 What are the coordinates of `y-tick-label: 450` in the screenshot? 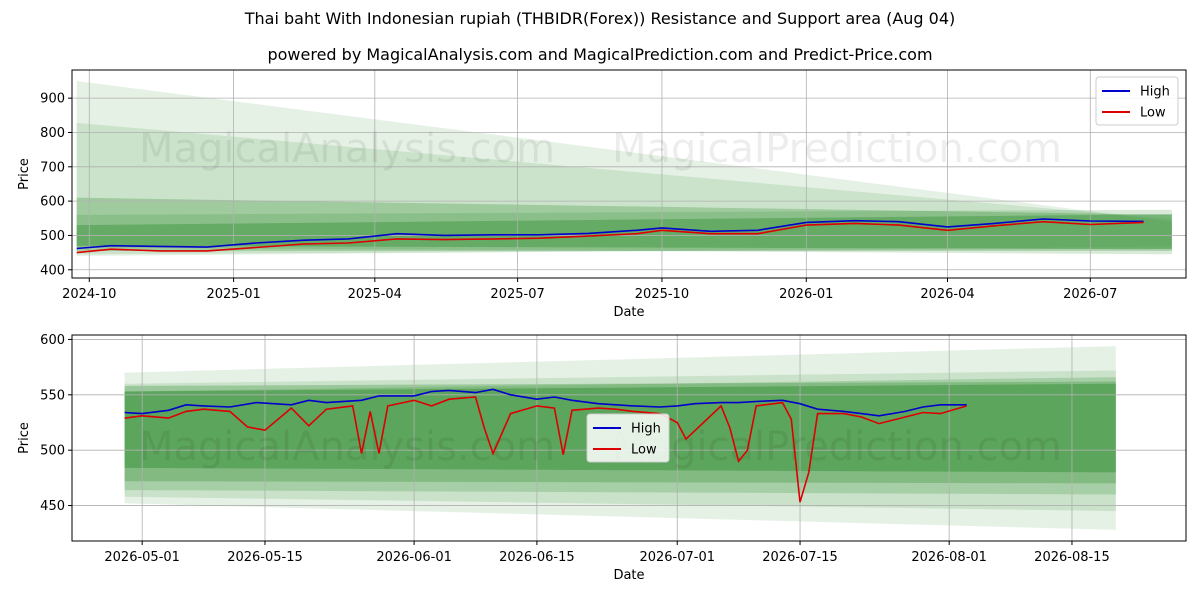 It's located at (52, 506).